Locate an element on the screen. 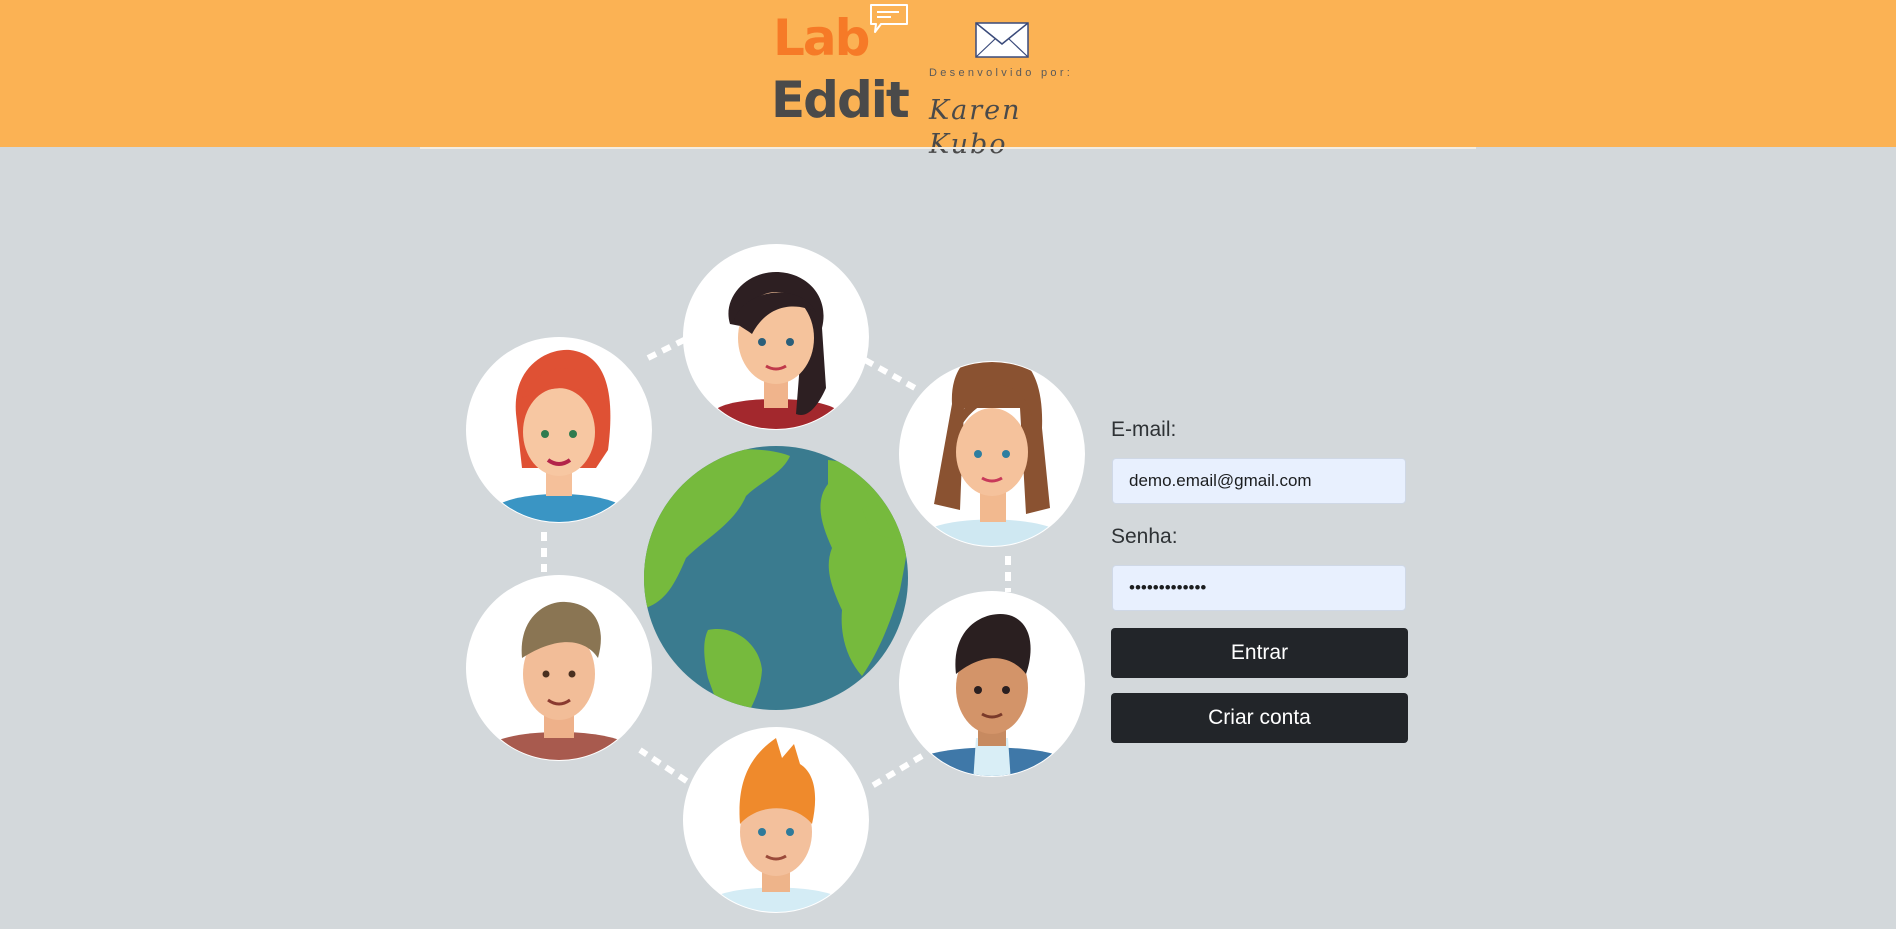  avatar-woman-brown-hair is located at coordinates (992, 454).